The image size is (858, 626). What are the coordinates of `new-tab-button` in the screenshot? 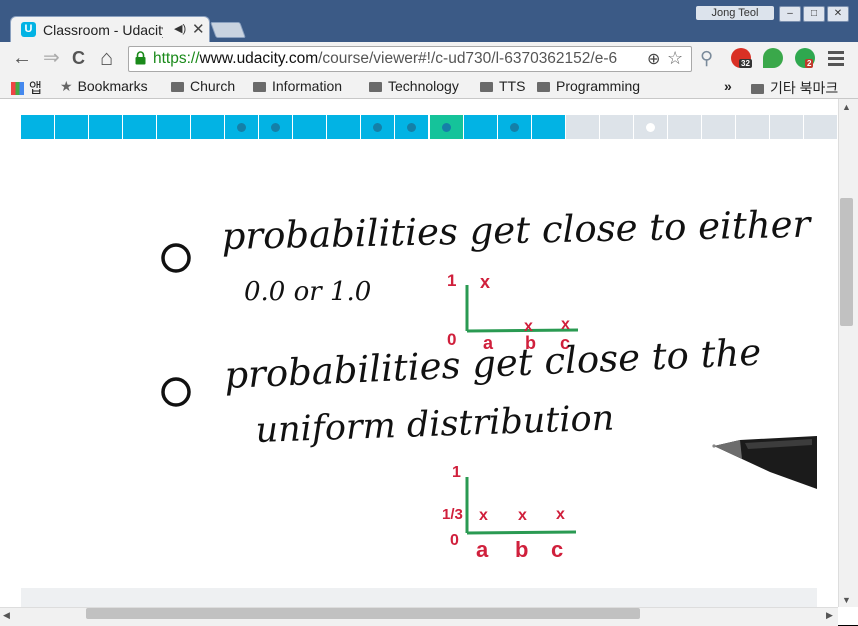 It's located at (228, 30).